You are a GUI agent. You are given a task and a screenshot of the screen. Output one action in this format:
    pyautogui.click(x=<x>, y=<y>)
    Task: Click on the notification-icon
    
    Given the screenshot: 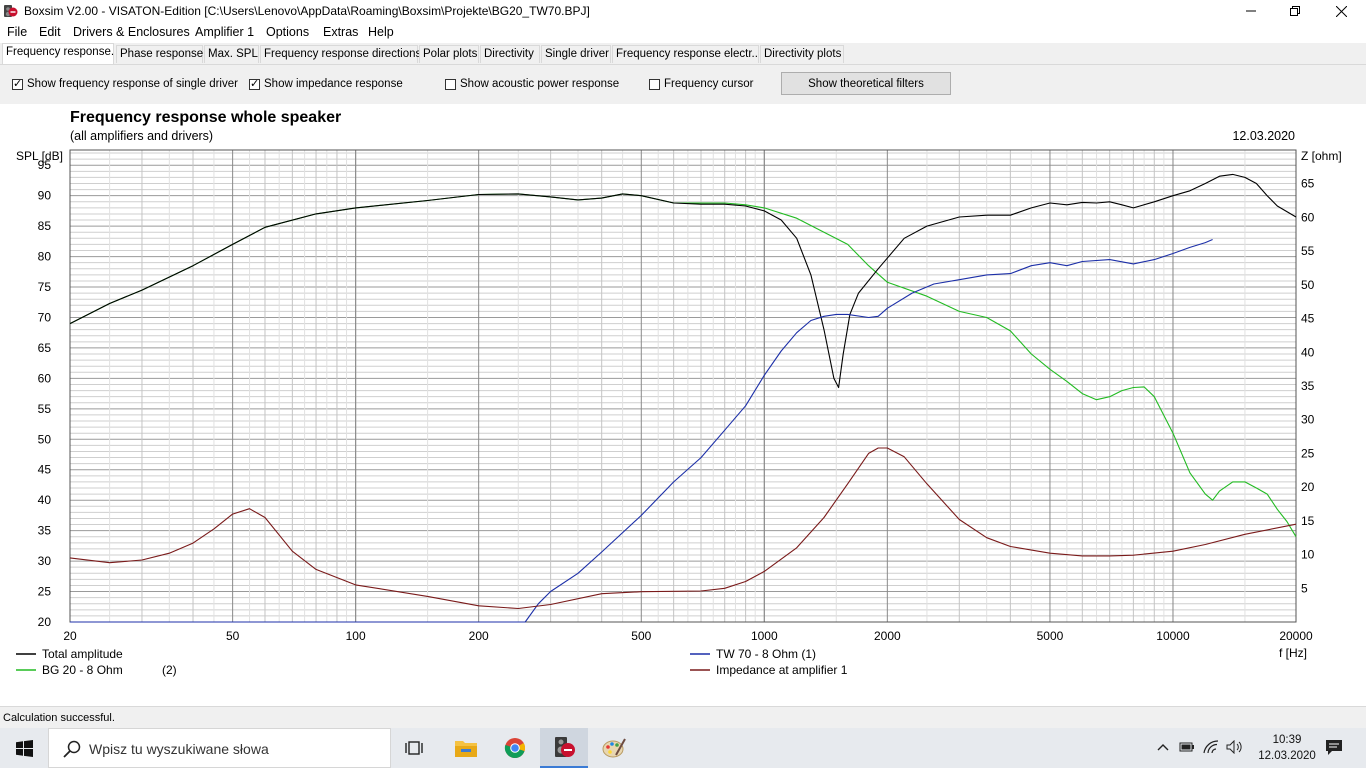 What is the action you would take?
    pyautogui.click(x=1334, y=747)
    